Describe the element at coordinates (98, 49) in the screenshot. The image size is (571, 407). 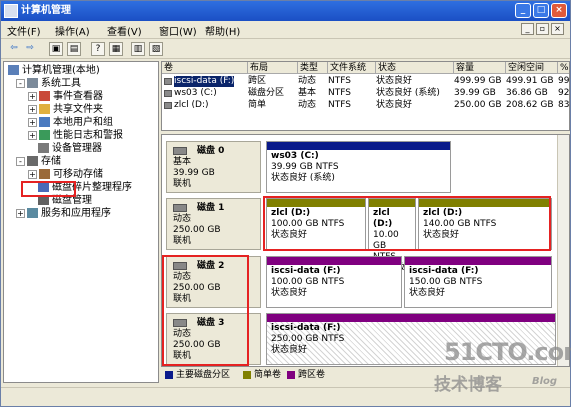
I see `help-icon: ?` at that location.